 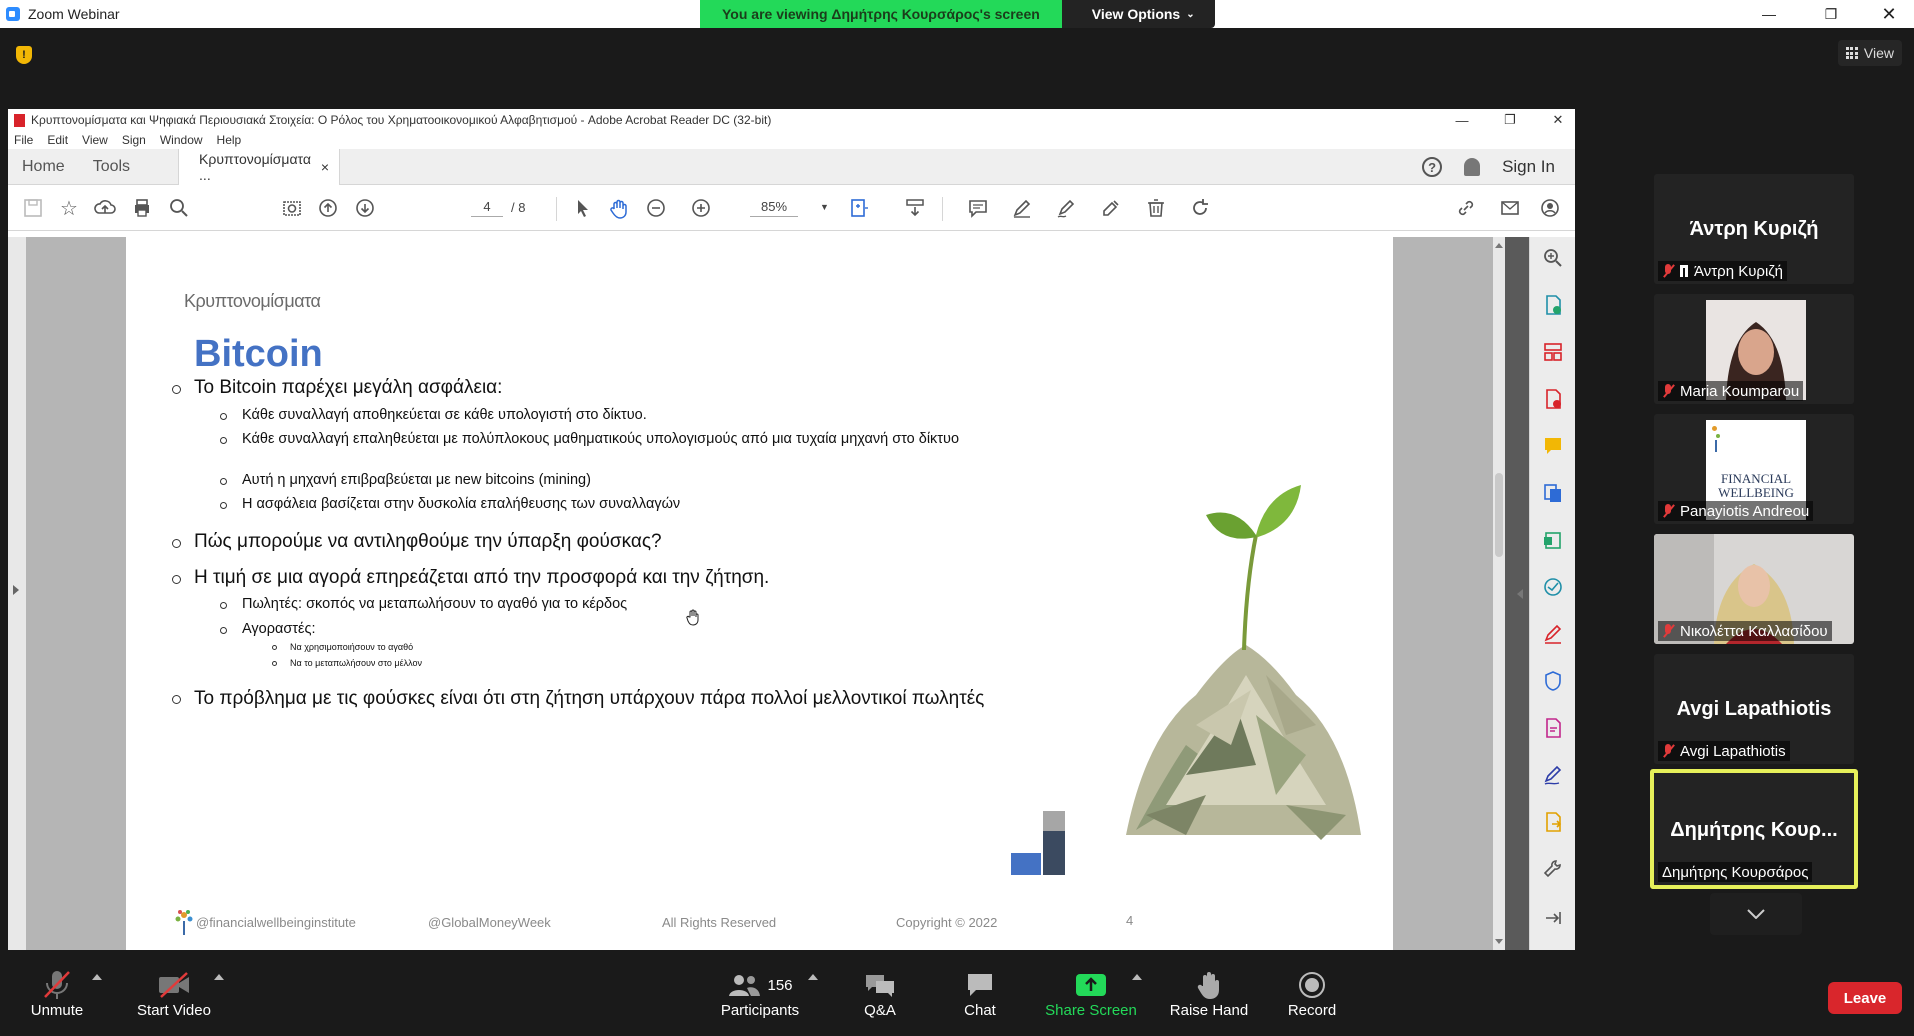 I want to click on bullet-item: Να το μεταπωλήσουν στο μέλλον, so click(x=347, y=663).